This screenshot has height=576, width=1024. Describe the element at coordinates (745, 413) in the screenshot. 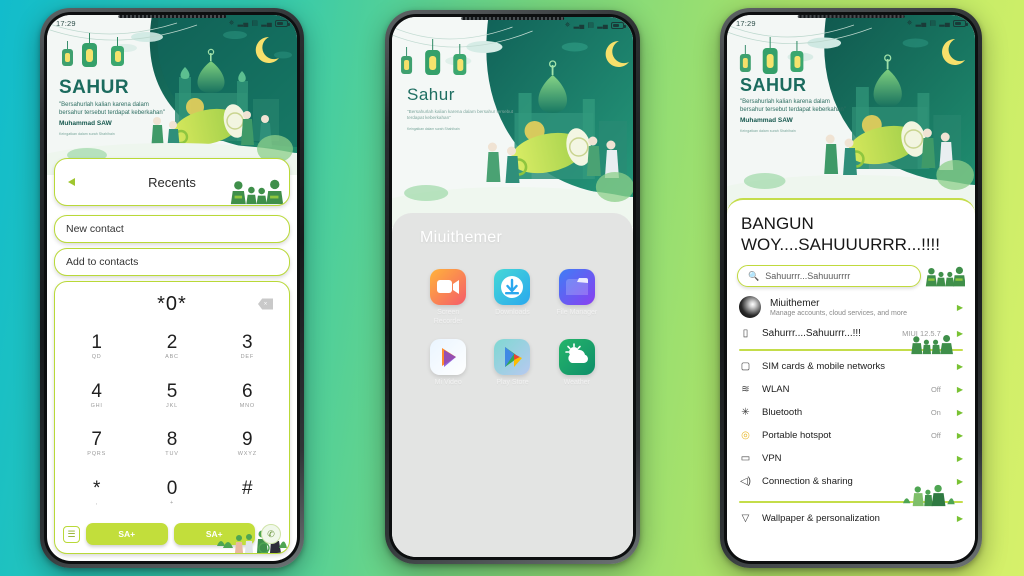

I see `bluetooth-icon: ✳` at that location.